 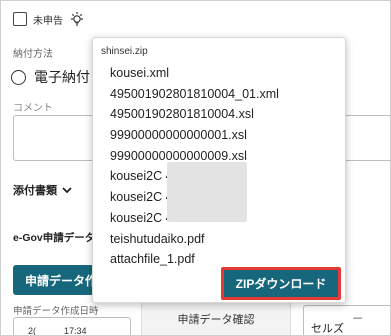 What do you see at coordinates (327, 329) in the screenshot?
I see `select-value: セルズ` at bounding box center [327, 329].